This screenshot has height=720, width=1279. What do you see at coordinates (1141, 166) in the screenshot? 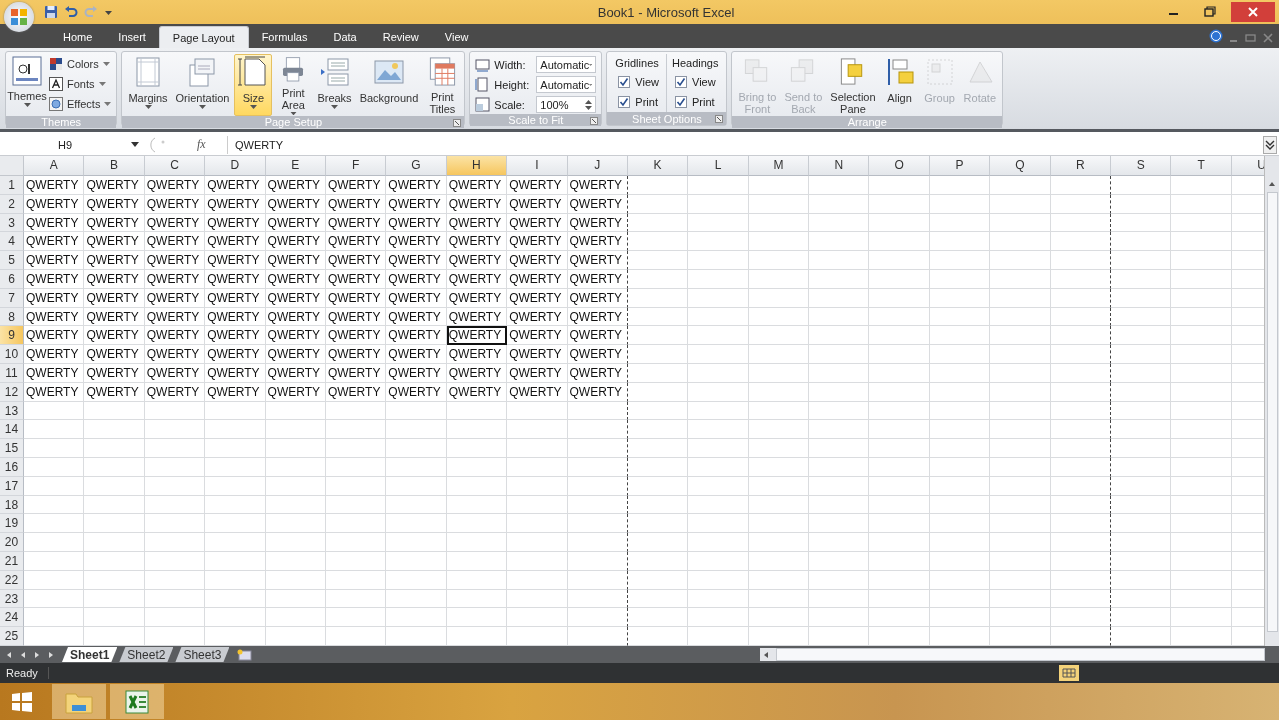
I see `column-header: S` at bounding box center [1141, 166].